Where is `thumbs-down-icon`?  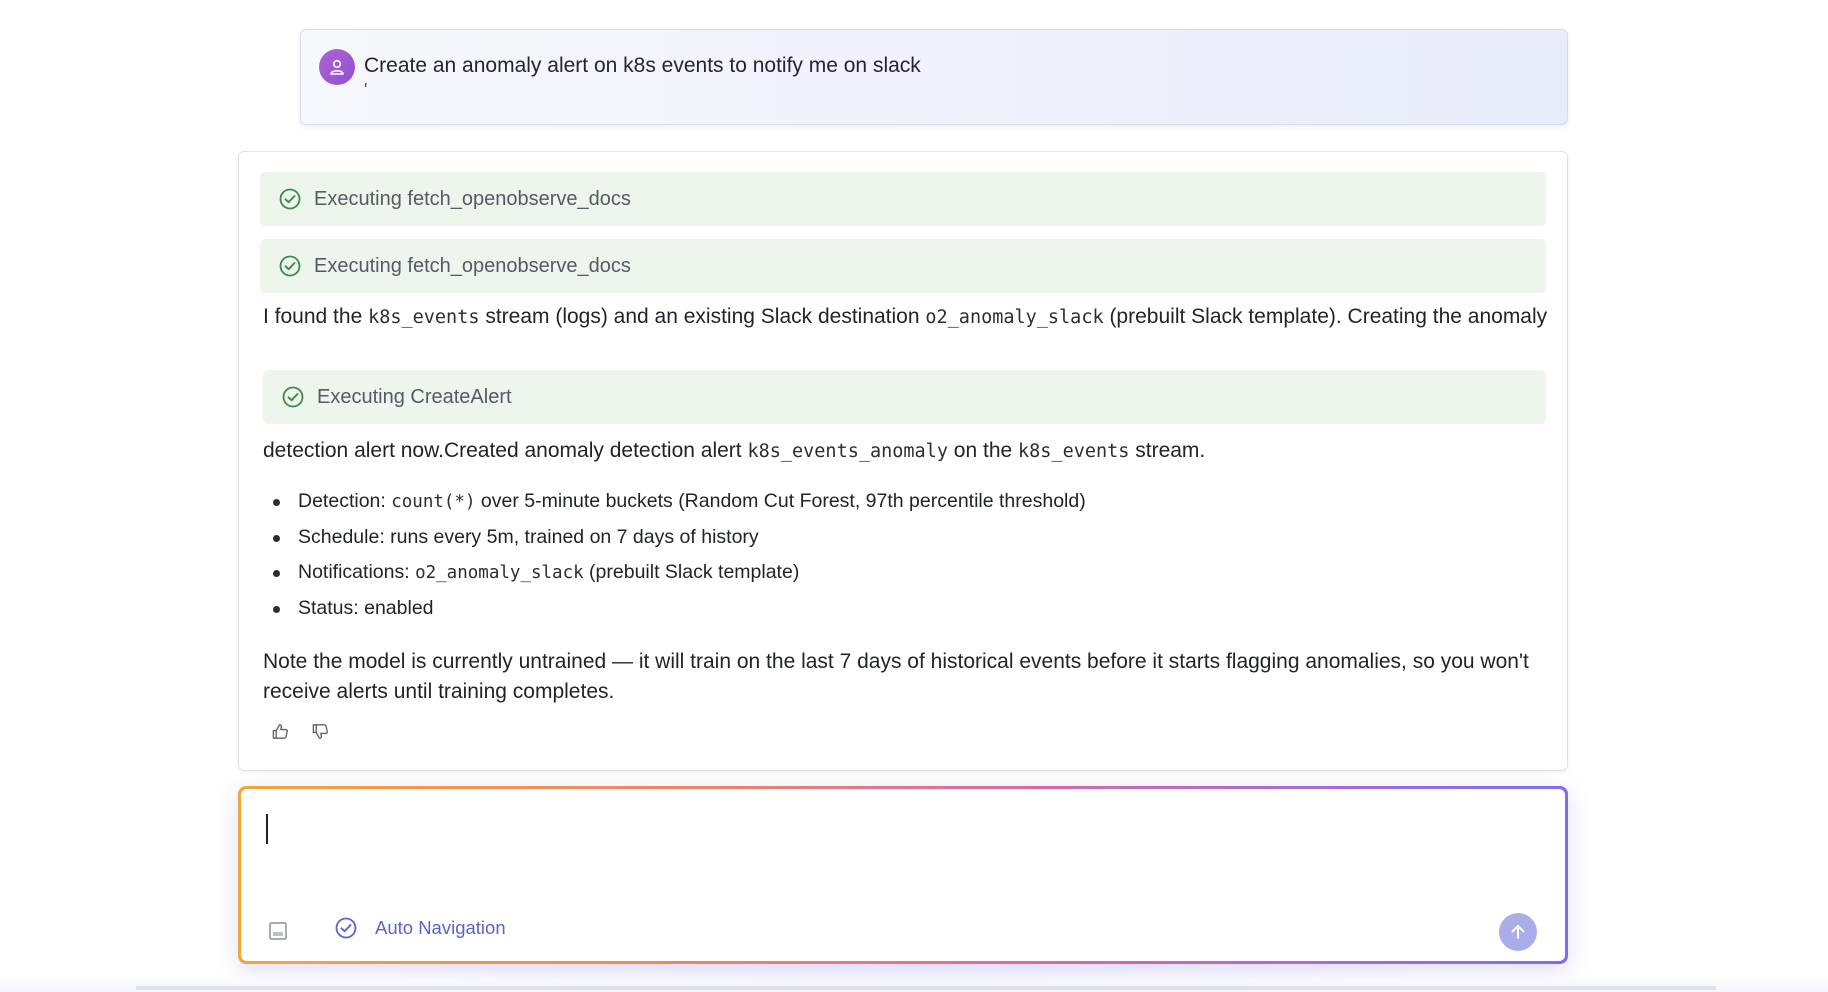
thumbs-down-icon is located at coordinates (320, 731).